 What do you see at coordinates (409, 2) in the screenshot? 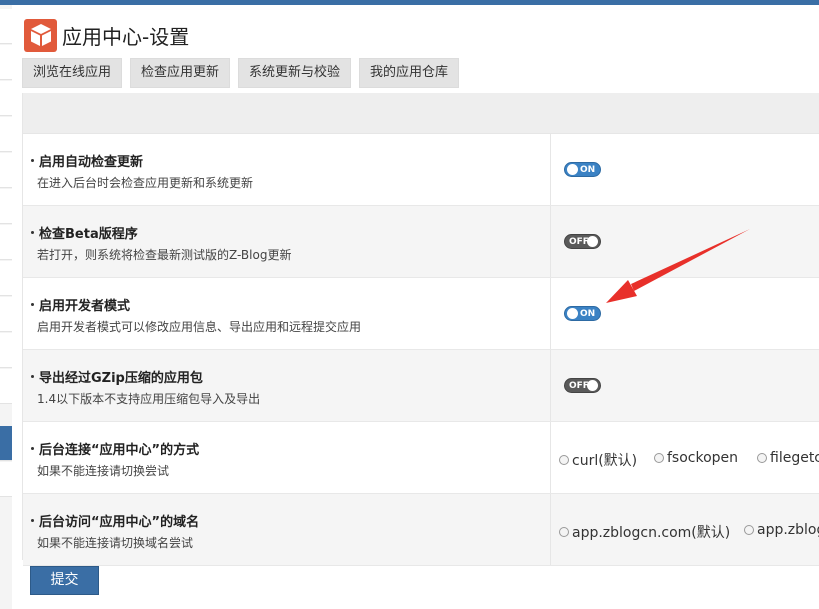
I see `top-bar` at bounding box center [409, 2].